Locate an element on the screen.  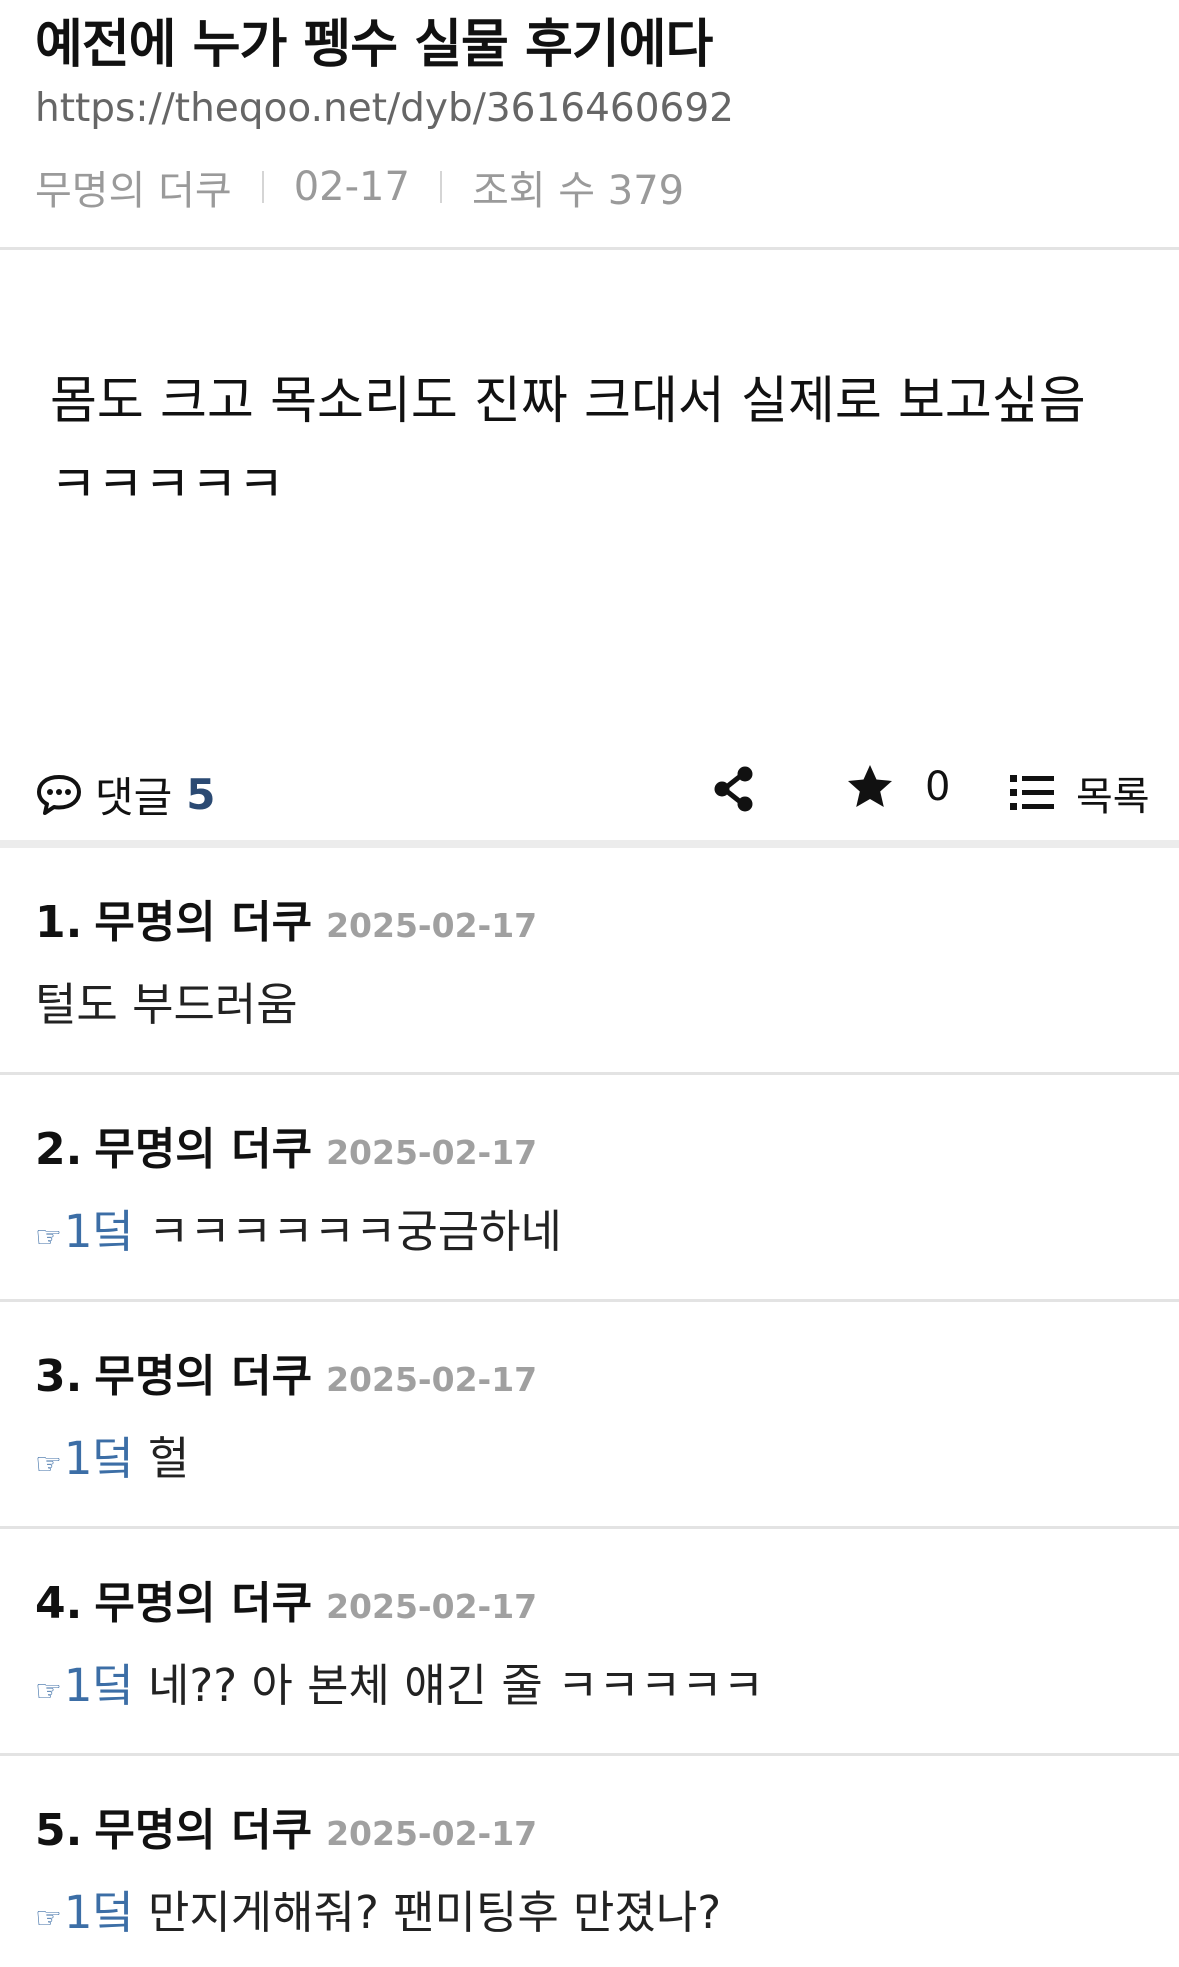
comment-body: ☞ 1덬 헐 is located at coordinates (112, 1454).